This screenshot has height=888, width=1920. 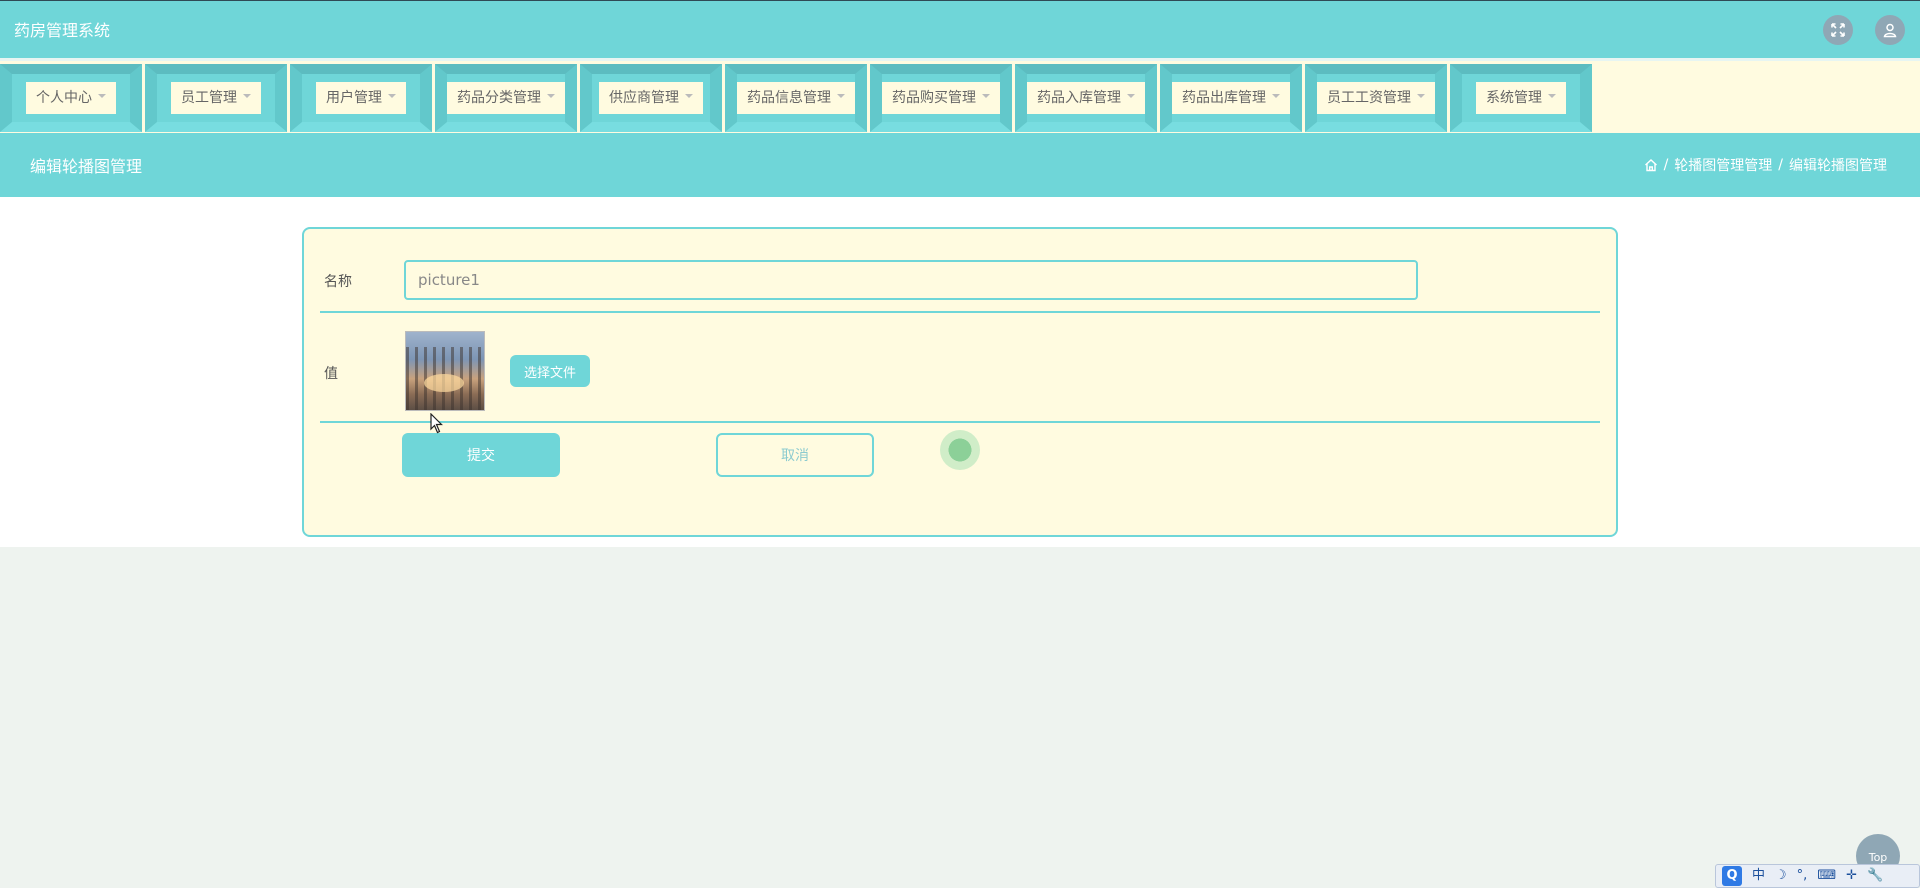 What do you see at coordinates (331, 374) in the screenshot?
I see `value-label: 值` at bounding box center [331, 374].